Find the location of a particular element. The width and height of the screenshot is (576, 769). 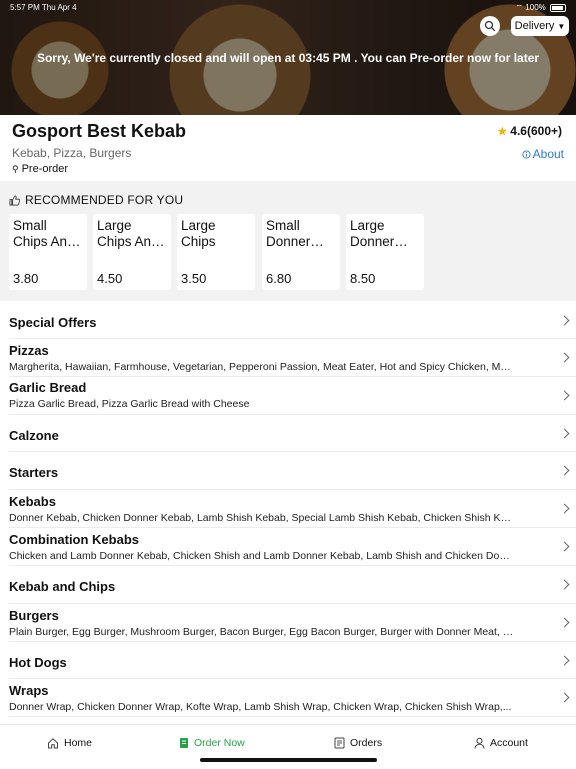

recommended-card: Small Donner Kebab 6.80 is located at coordinates (301, 252).